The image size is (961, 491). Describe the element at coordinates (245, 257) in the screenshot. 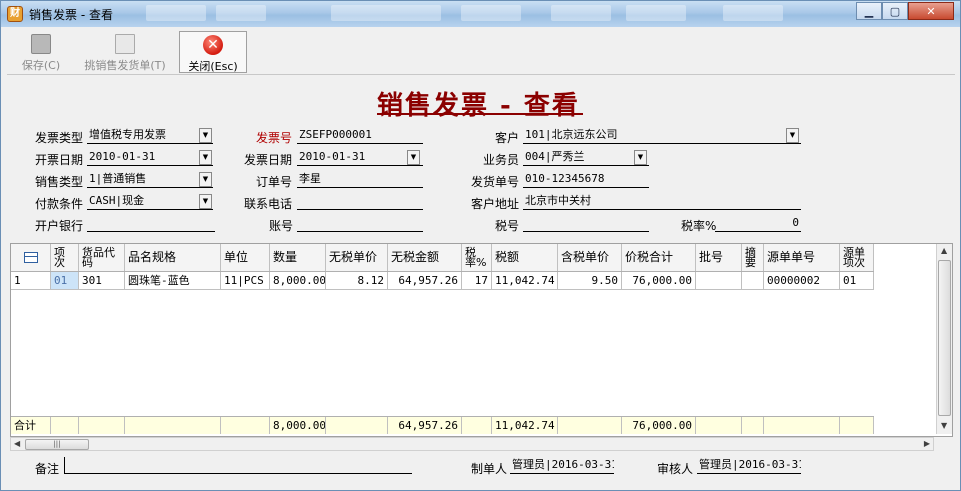

I see `column-header: 单位` at that location.